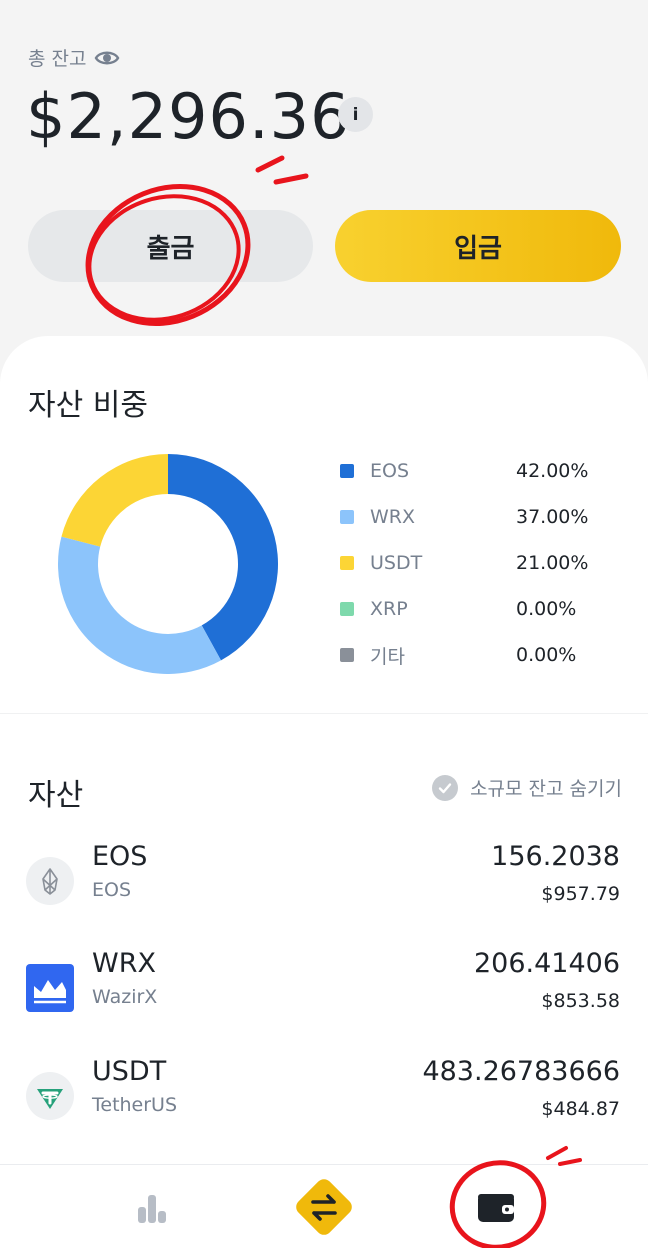 This screenshot has height=1248, width=648. Describe the element at coordinates (50, 881) in the screenshot. I see `eos-icon` at that location.